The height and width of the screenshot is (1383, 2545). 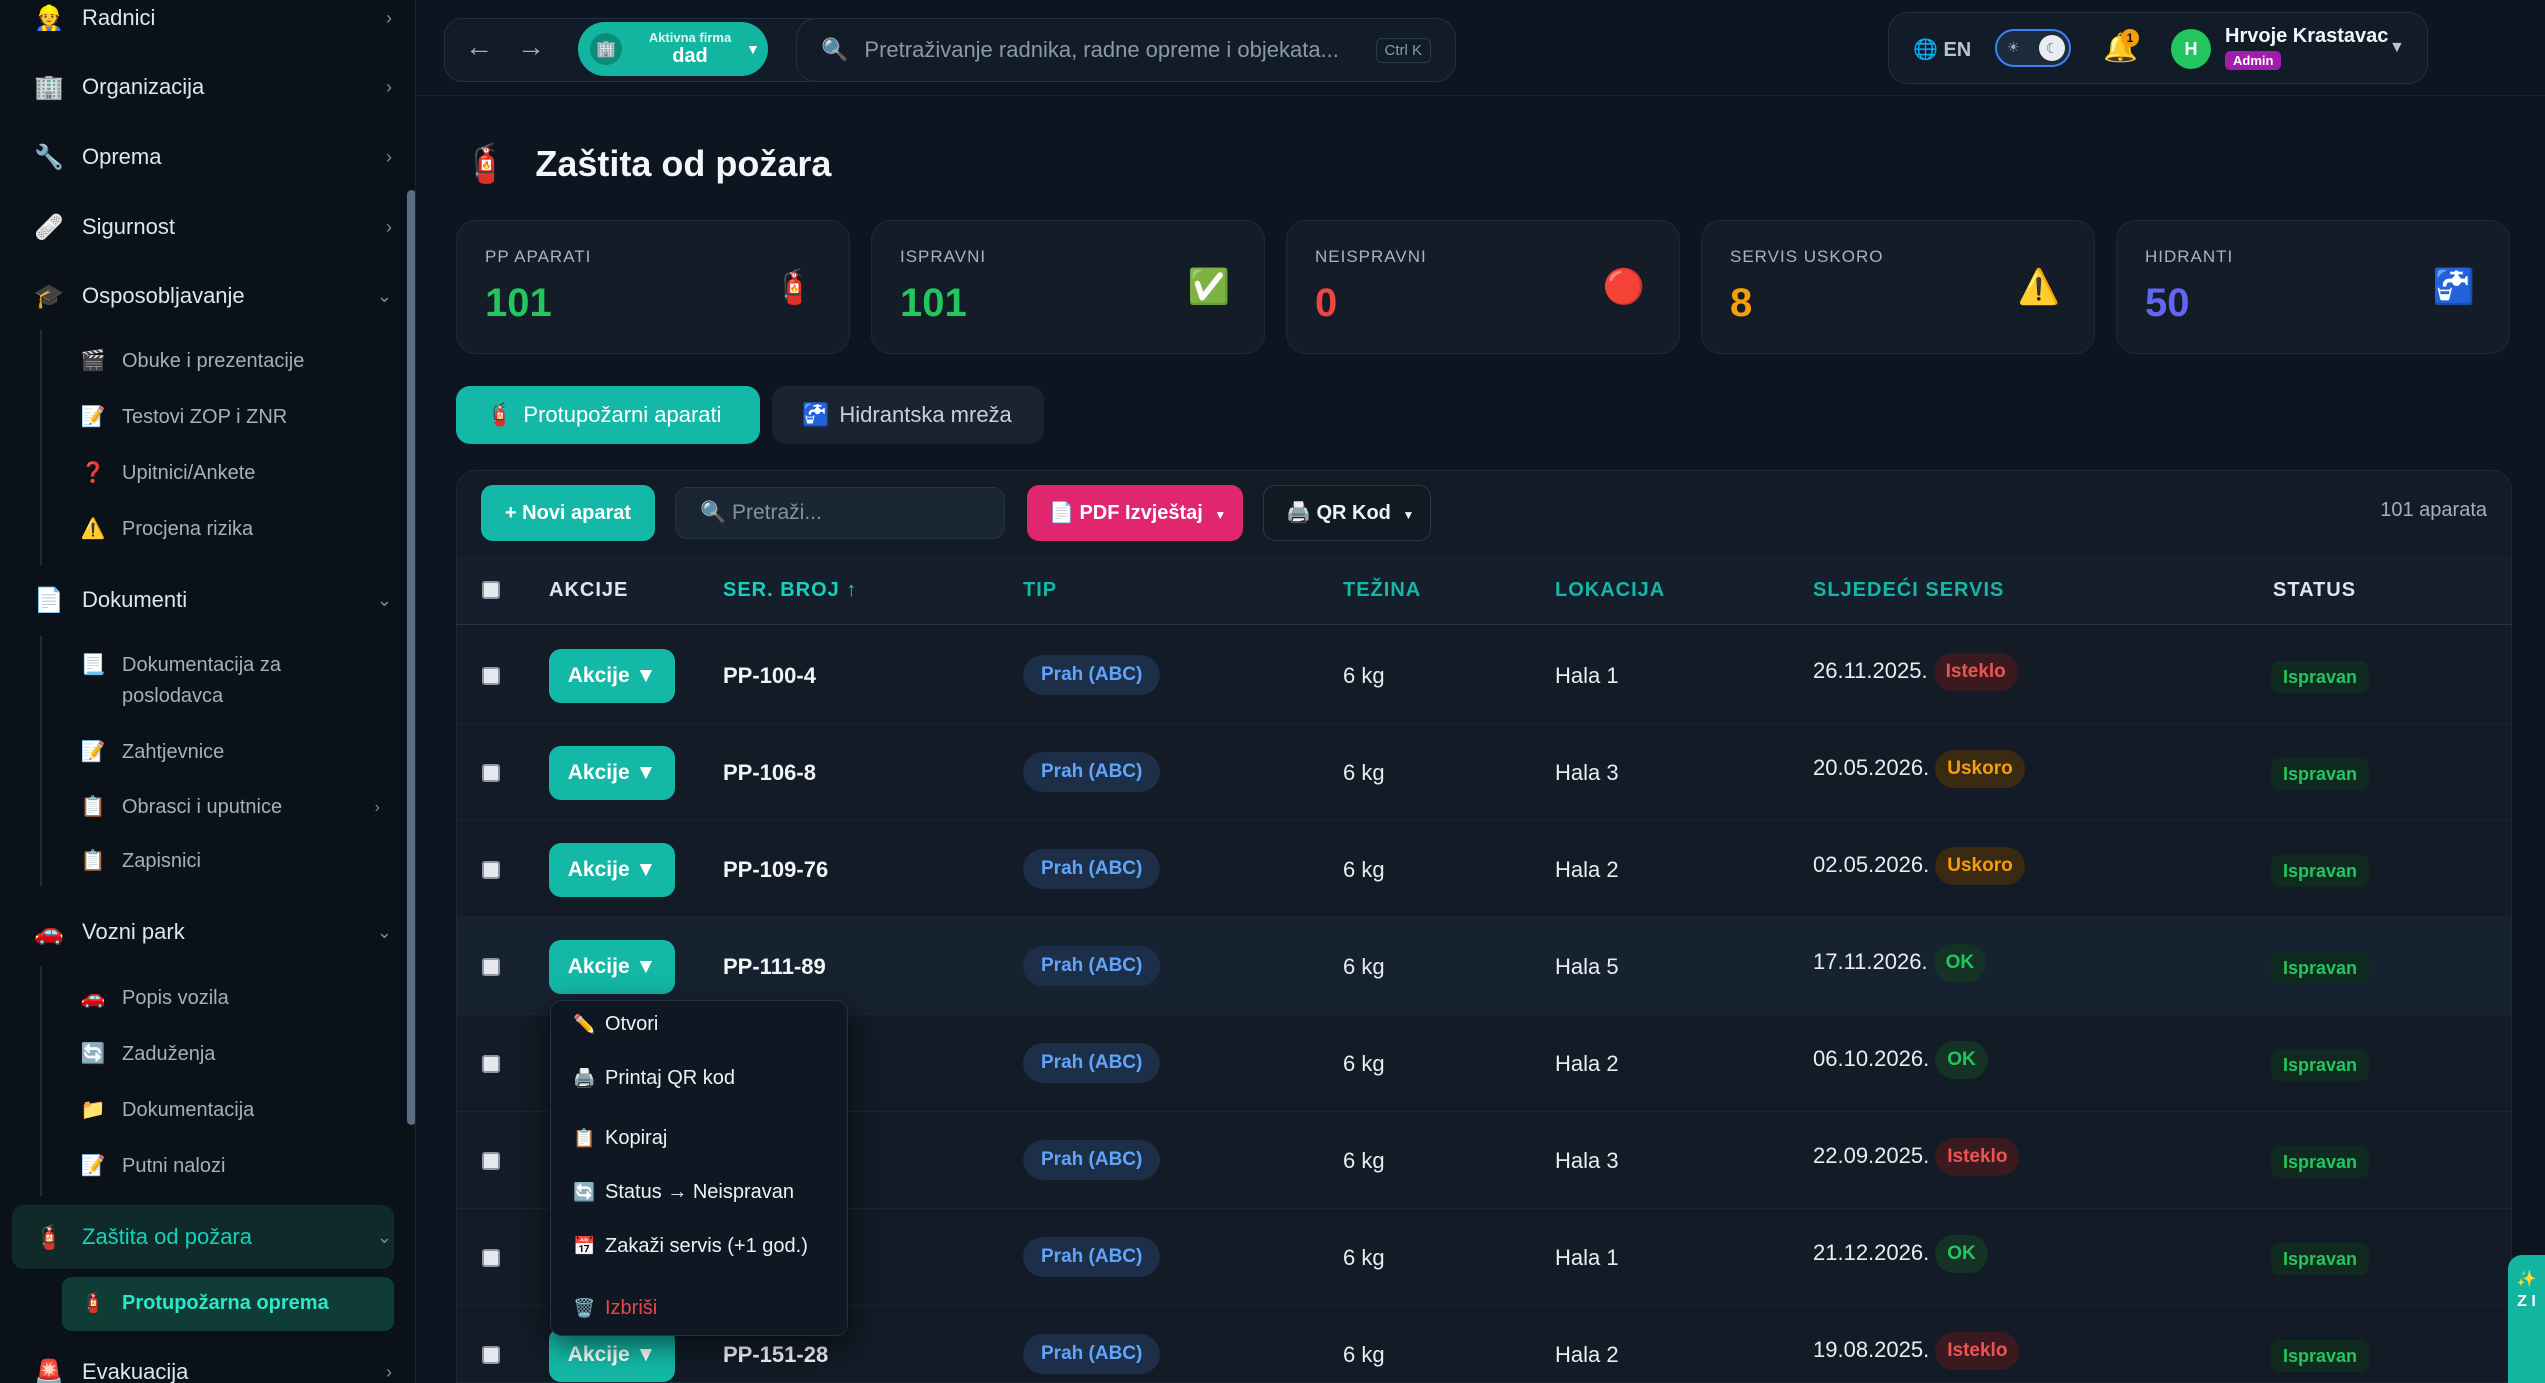 What do you see at coordinates (615, 1308) in the screenshot?
I see `menu-item-izbrisi: 🗑️ Izbriši` at bounding box center [615, 1308].